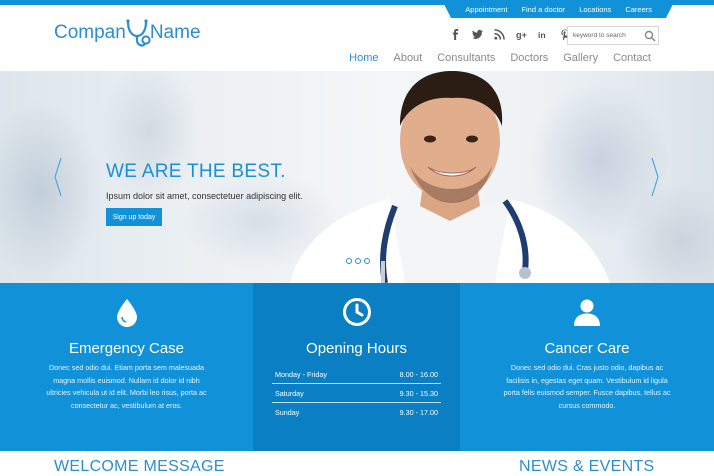 The height and width of the screenshot is (476, 714). I want to click on nav-item-doctors: Doctors, so click(529, 58).